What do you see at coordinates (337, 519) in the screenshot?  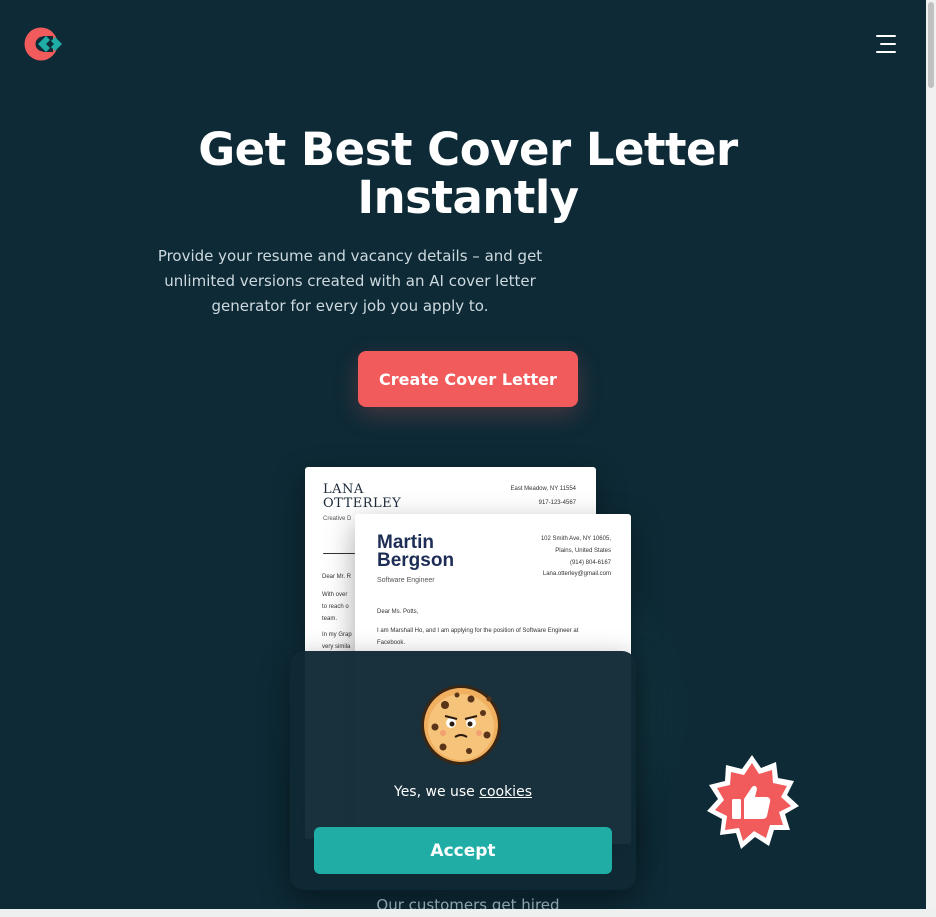 I see `preview-back-role: Creative D` at bounding box center [337, 519].